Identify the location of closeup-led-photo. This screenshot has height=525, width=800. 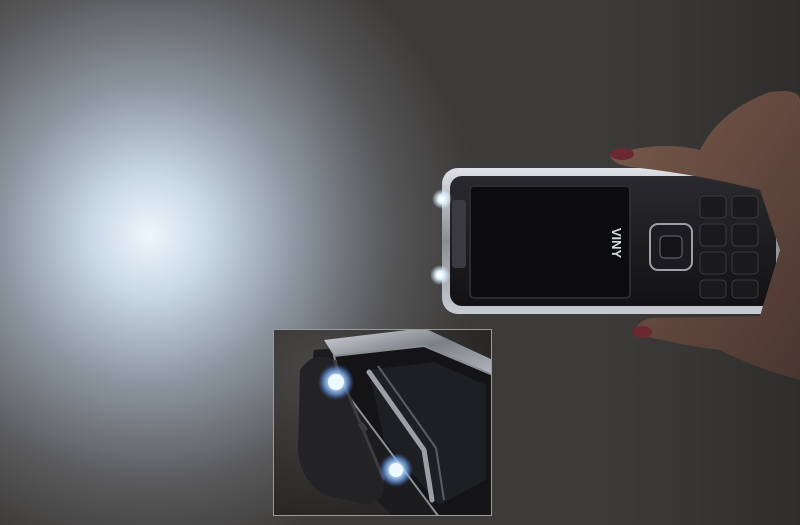
(382, 422).